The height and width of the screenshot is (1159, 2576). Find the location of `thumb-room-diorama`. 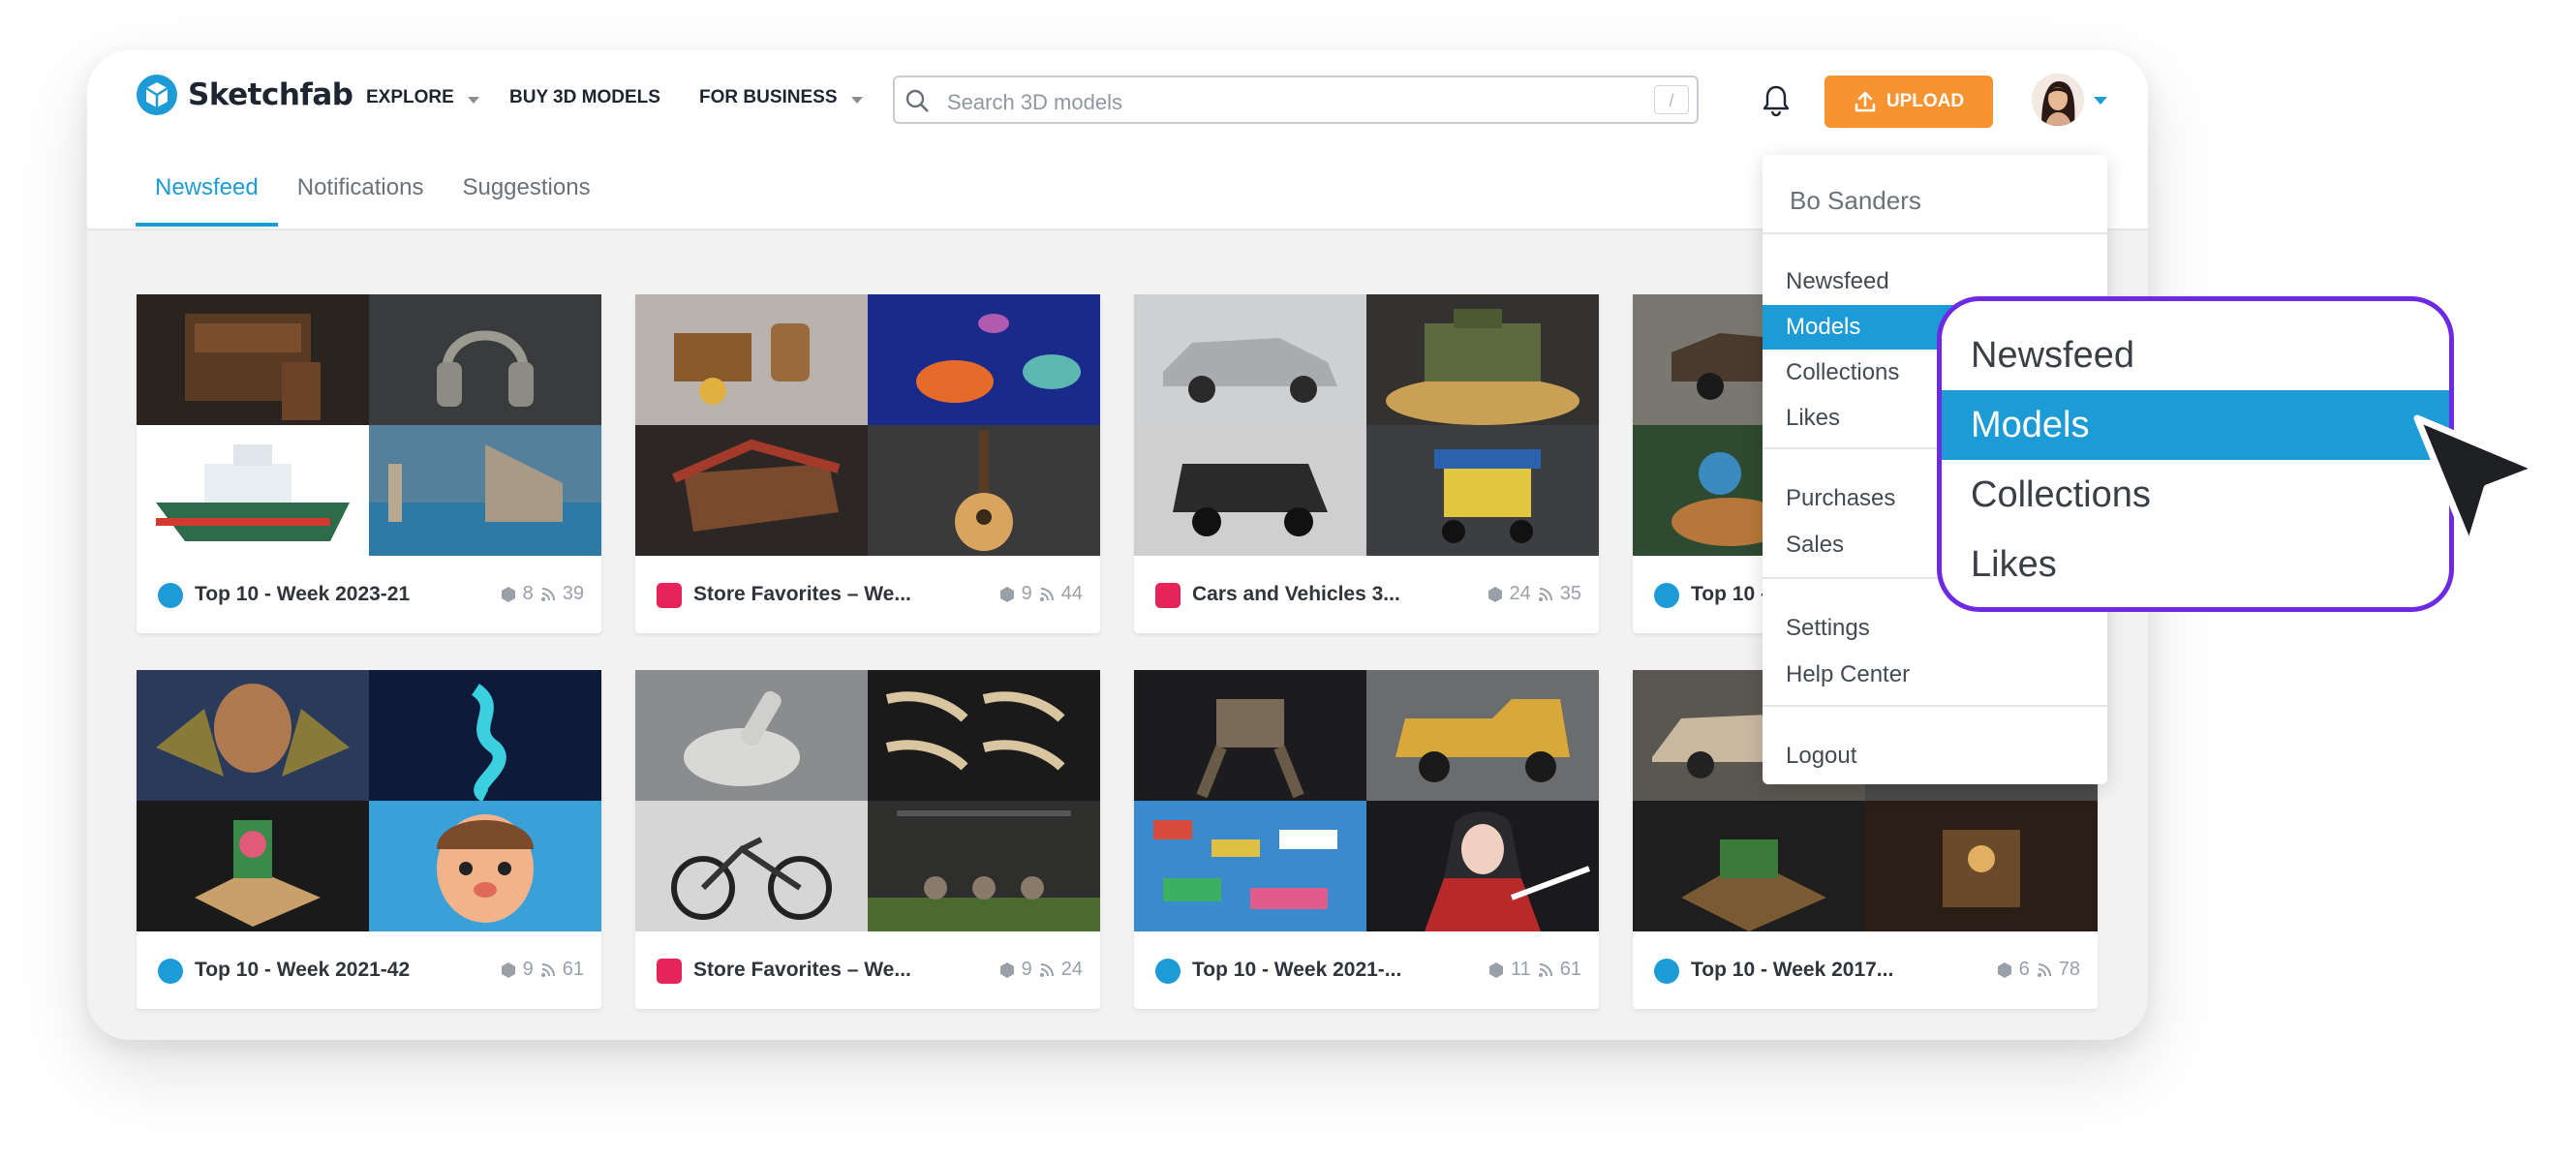

thumb-room-diorama is located at coordinates (1749, 866).